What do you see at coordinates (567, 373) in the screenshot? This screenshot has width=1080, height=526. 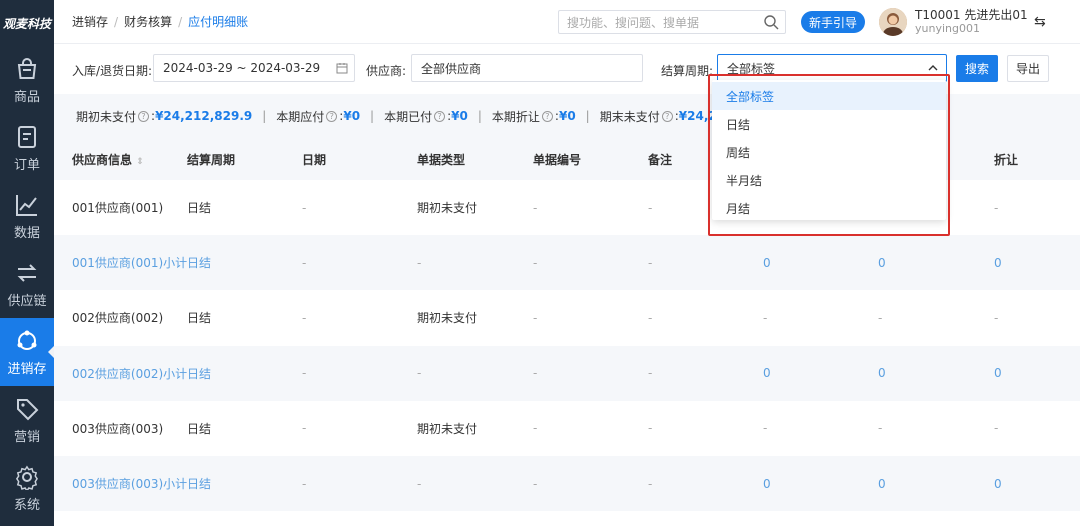 I see `subtotal-row: 002供应商(002)小计 日结 - - - - 0 0 0` at bounding box center [567, 373].